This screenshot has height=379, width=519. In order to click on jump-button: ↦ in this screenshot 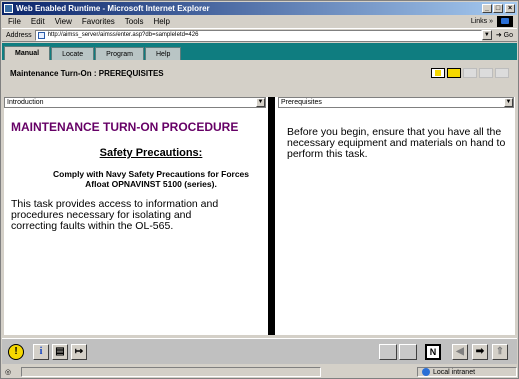, I will do `click(79, 352)`.